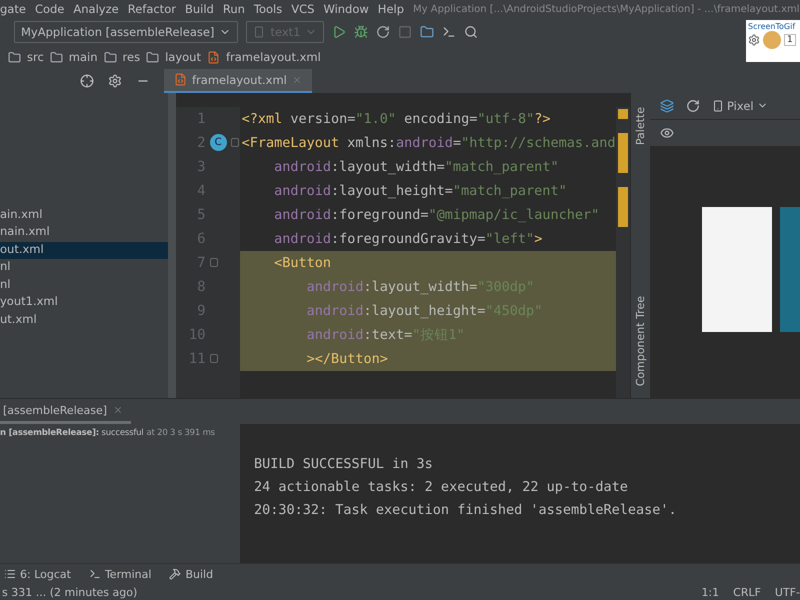  Describe the element at coordinates (346, 9) in the screenshot. I see `menu-item: Window` at that location.